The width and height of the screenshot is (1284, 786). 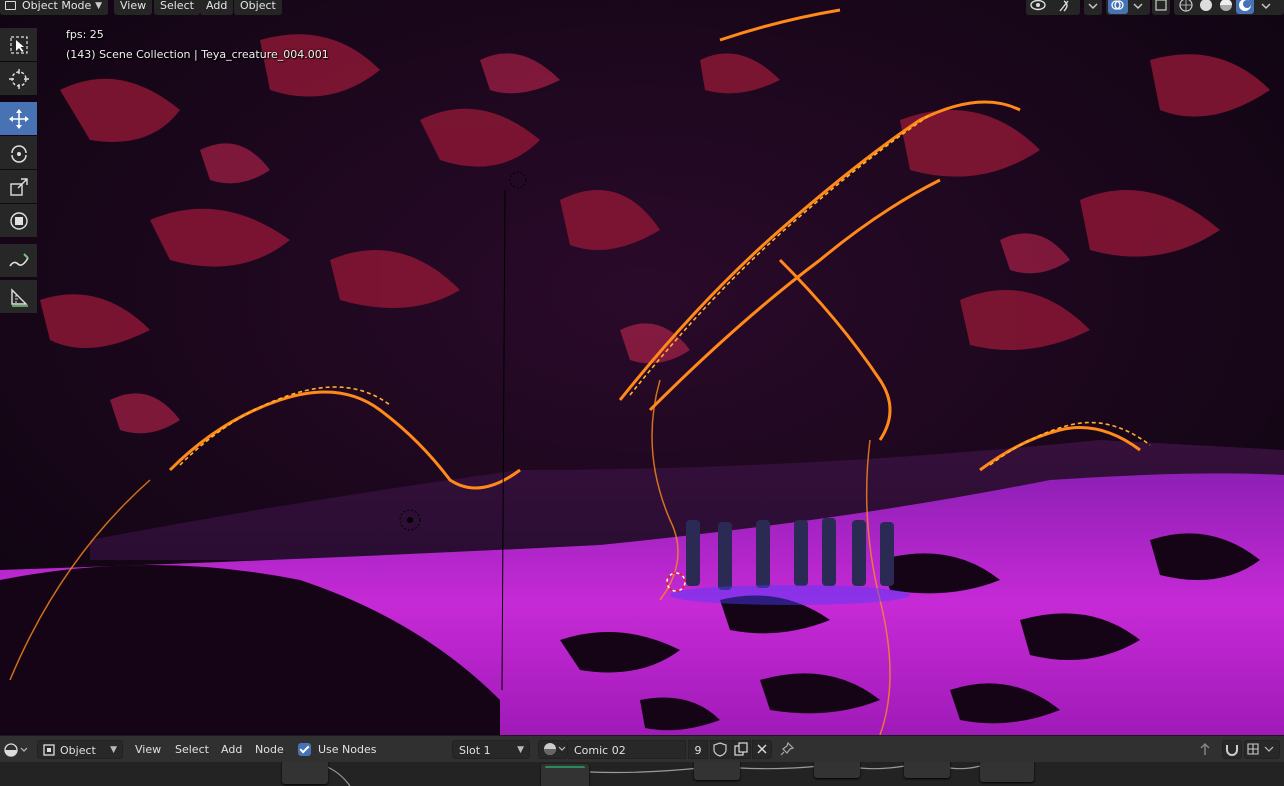 I want to click on snap-element-dropdown, so click(x=1262, y=749).